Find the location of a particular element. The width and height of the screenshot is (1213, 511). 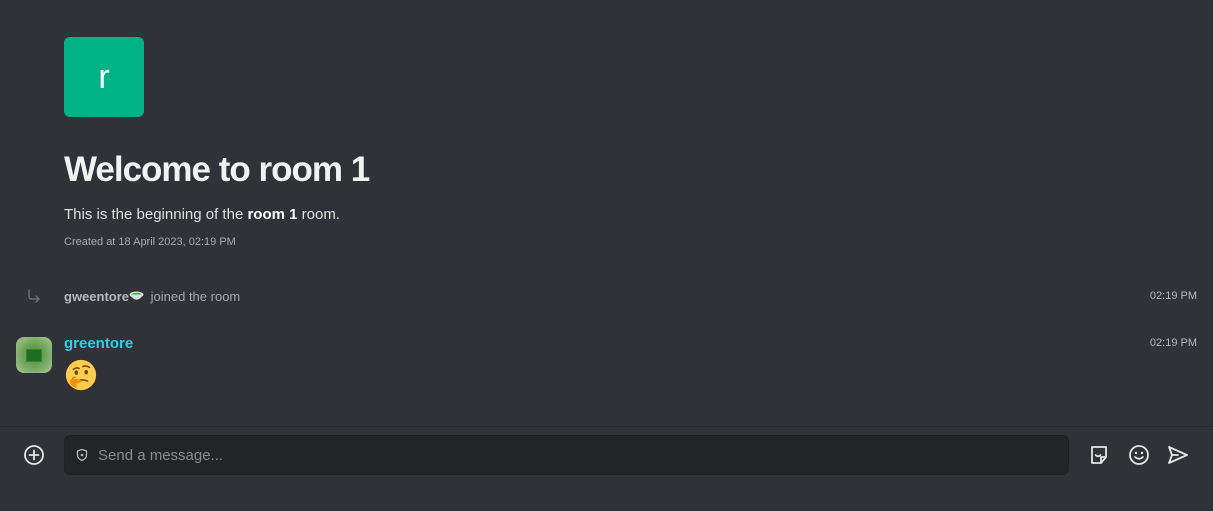

composer-divider is located at coordinates (606, 426).